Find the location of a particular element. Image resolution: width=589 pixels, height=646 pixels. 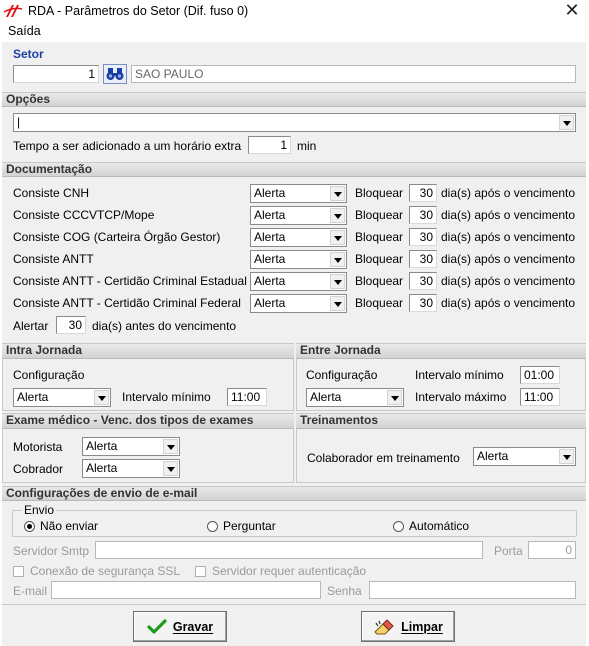

alertar-suffix: dia(s) antes do vencimento is located at coordinates (164, 326).